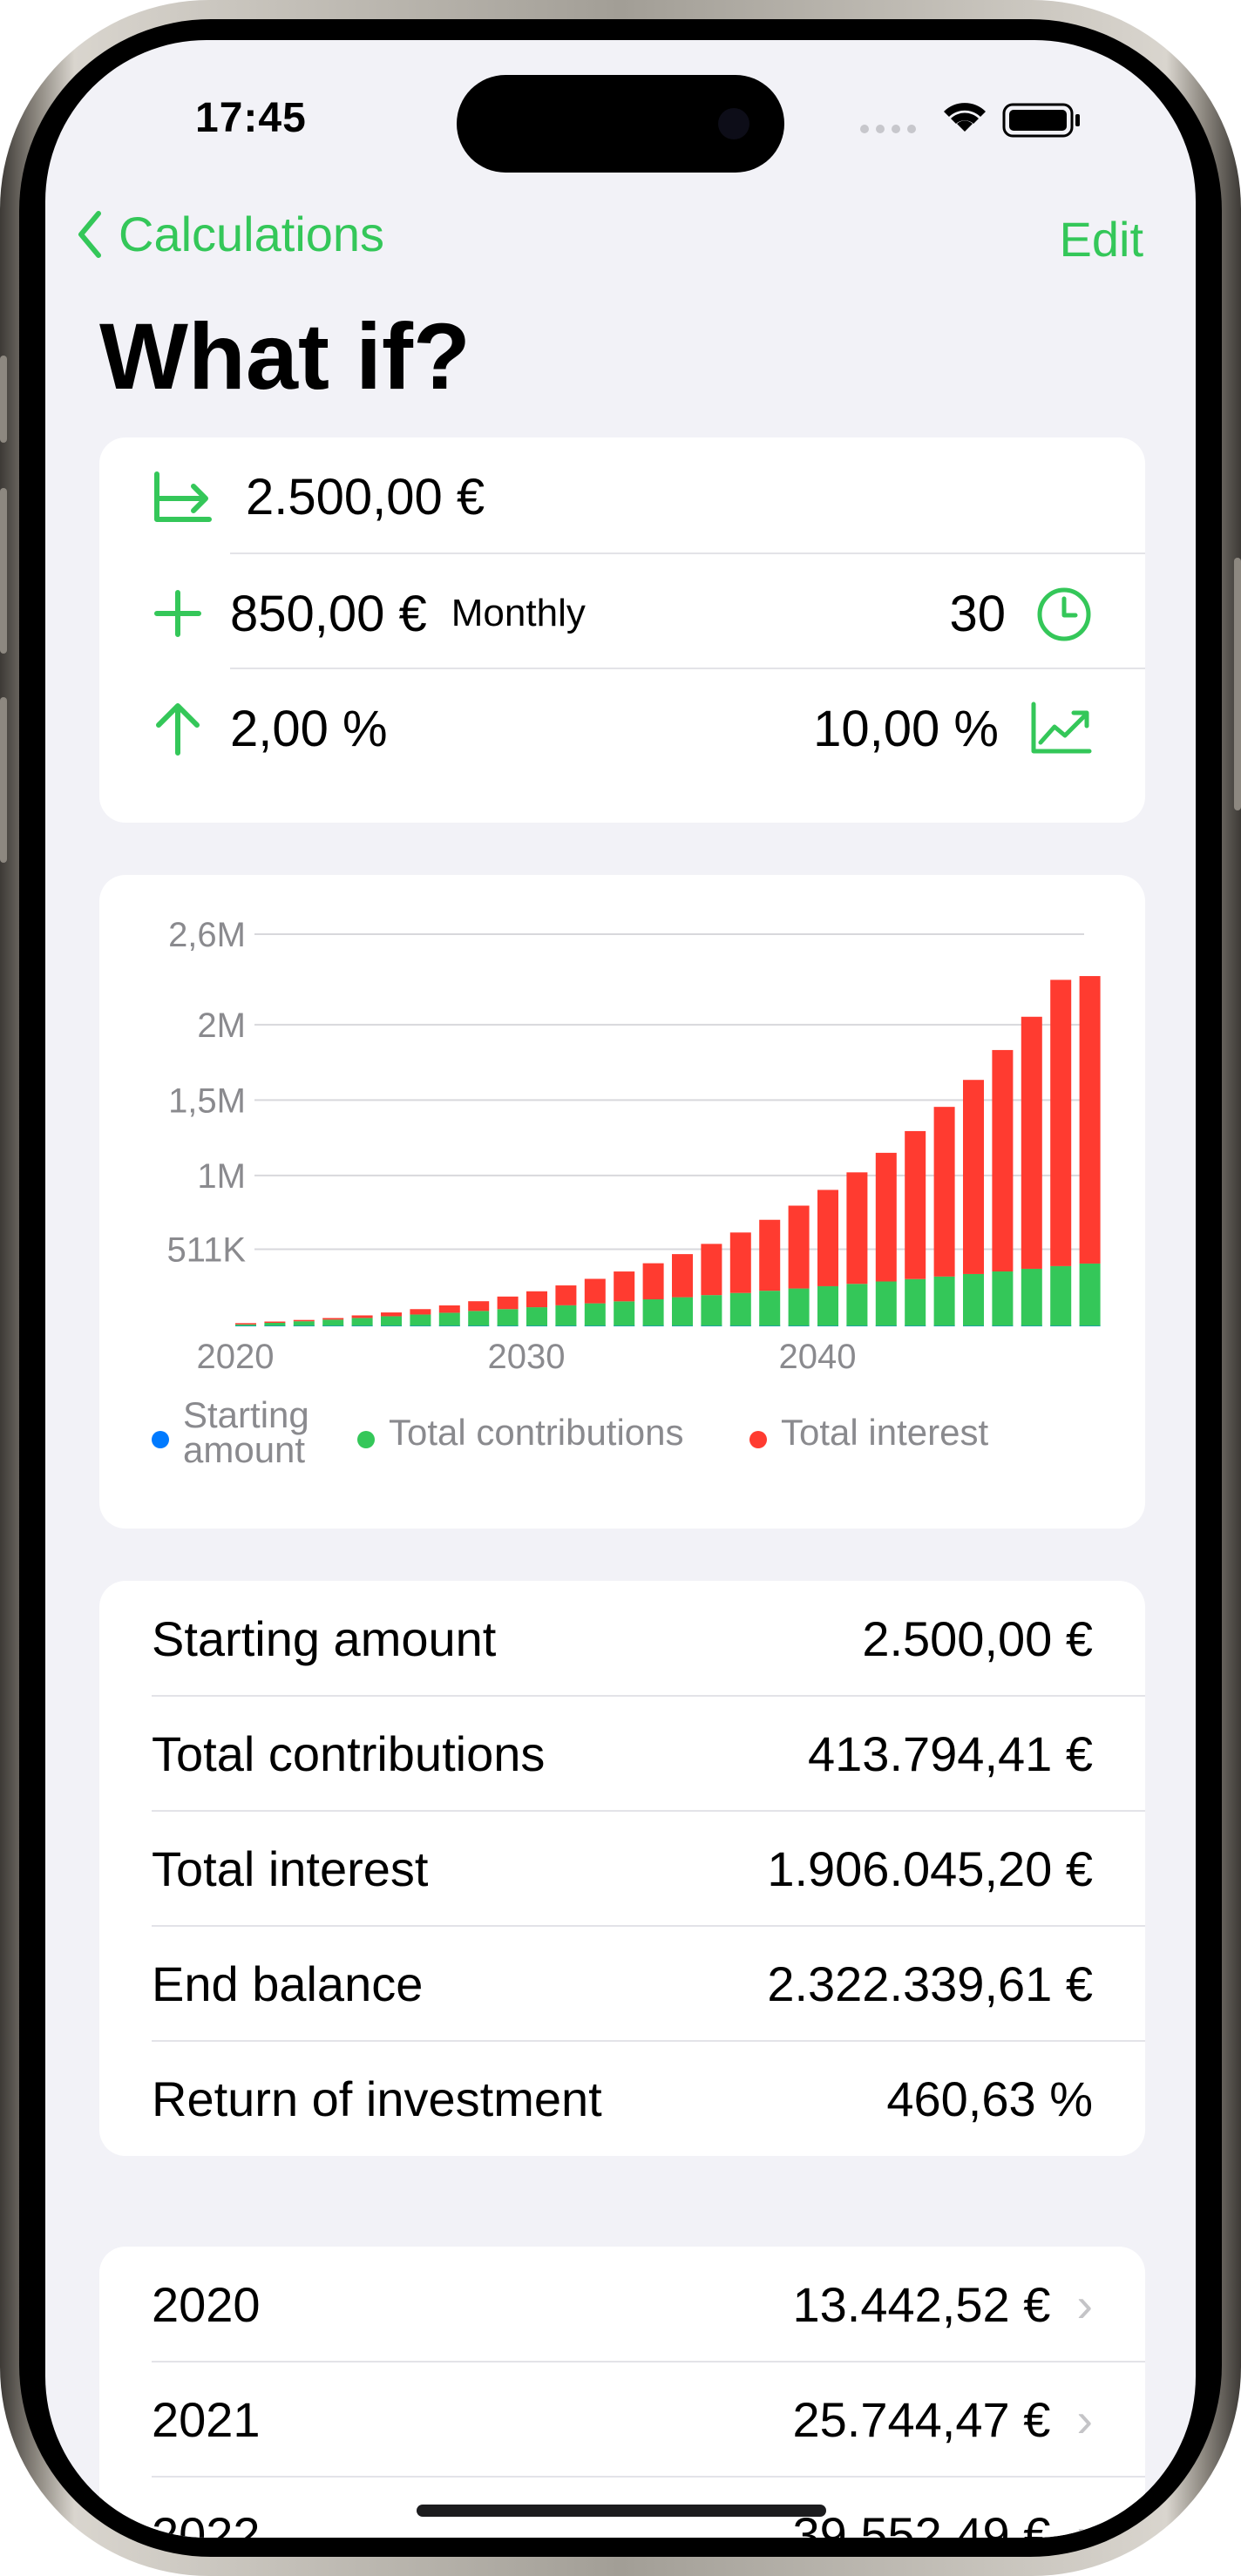  I want to click on y-tick-label: 1,5M, so click(207, 1101).